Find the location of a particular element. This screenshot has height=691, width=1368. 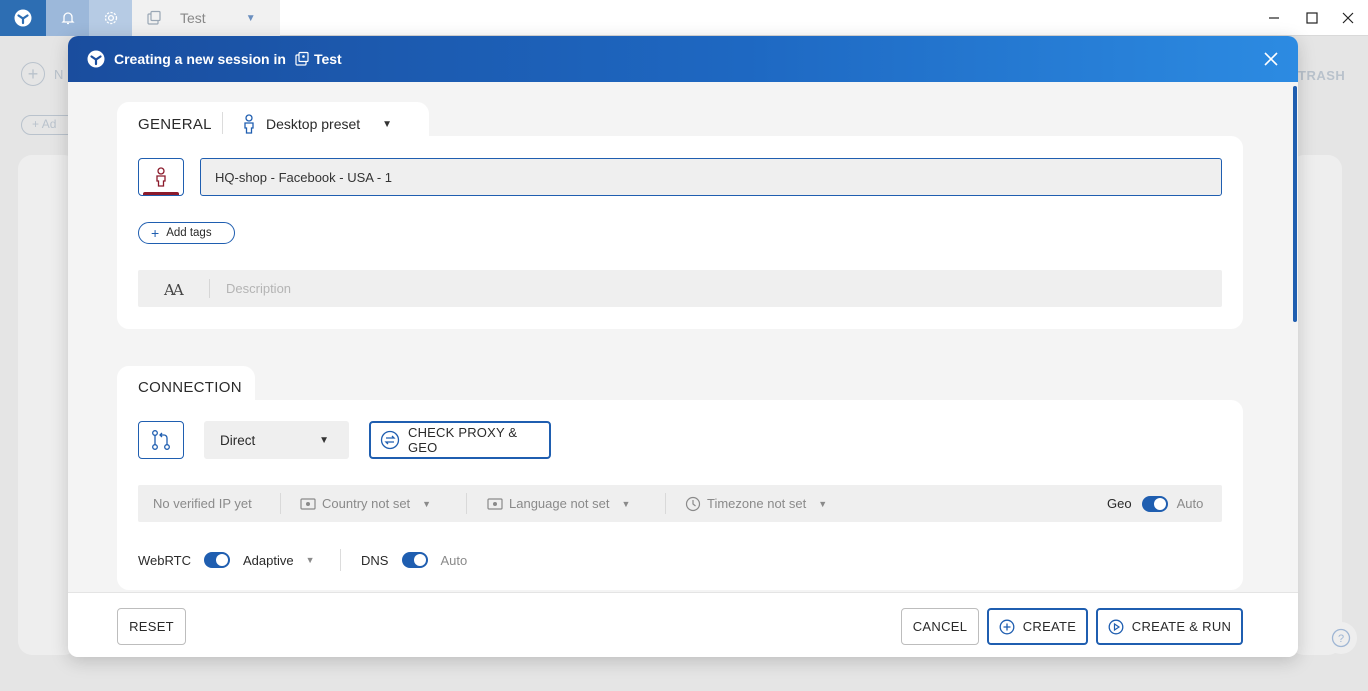

timezone-dropdown: Timezone not set ▼ is located at coordinates (756, 503).